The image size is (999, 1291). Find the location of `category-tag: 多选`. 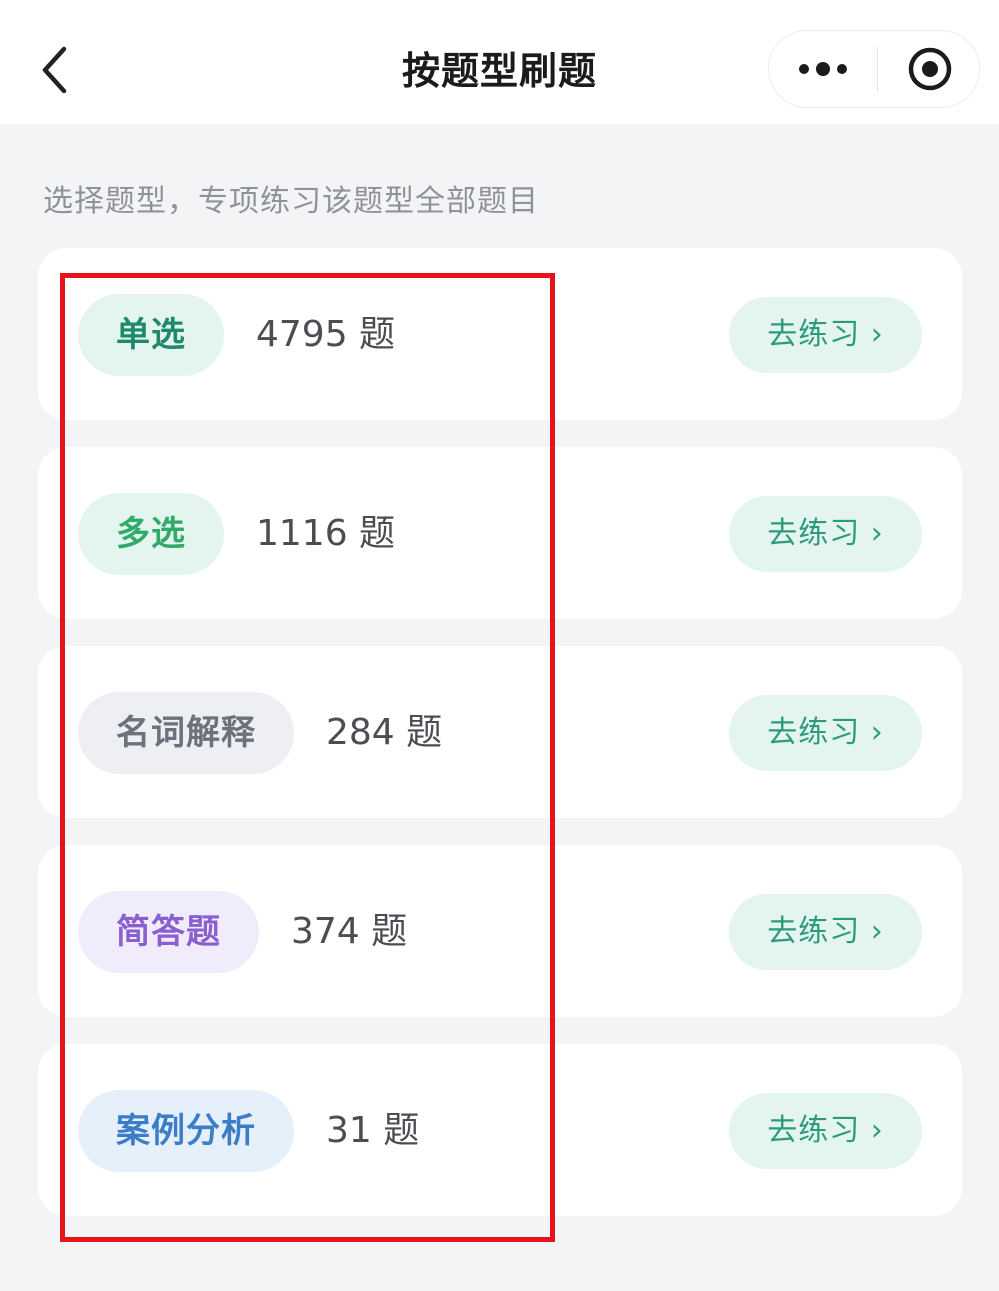

category-tag: 多选 is located at coordinates (151, 534).